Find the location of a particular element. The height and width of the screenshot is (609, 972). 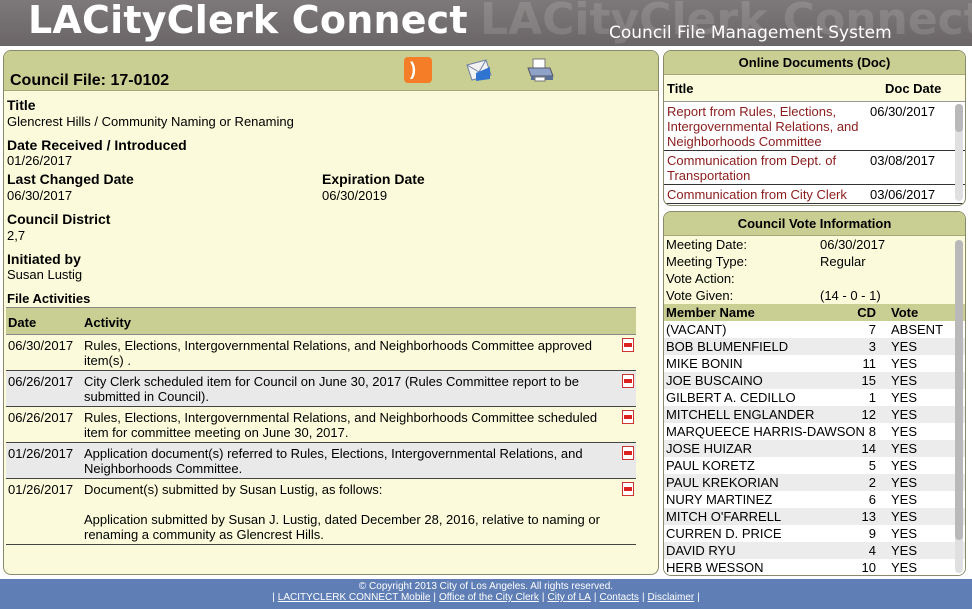

documents-scrollbar is located at coordinates (959, 152).